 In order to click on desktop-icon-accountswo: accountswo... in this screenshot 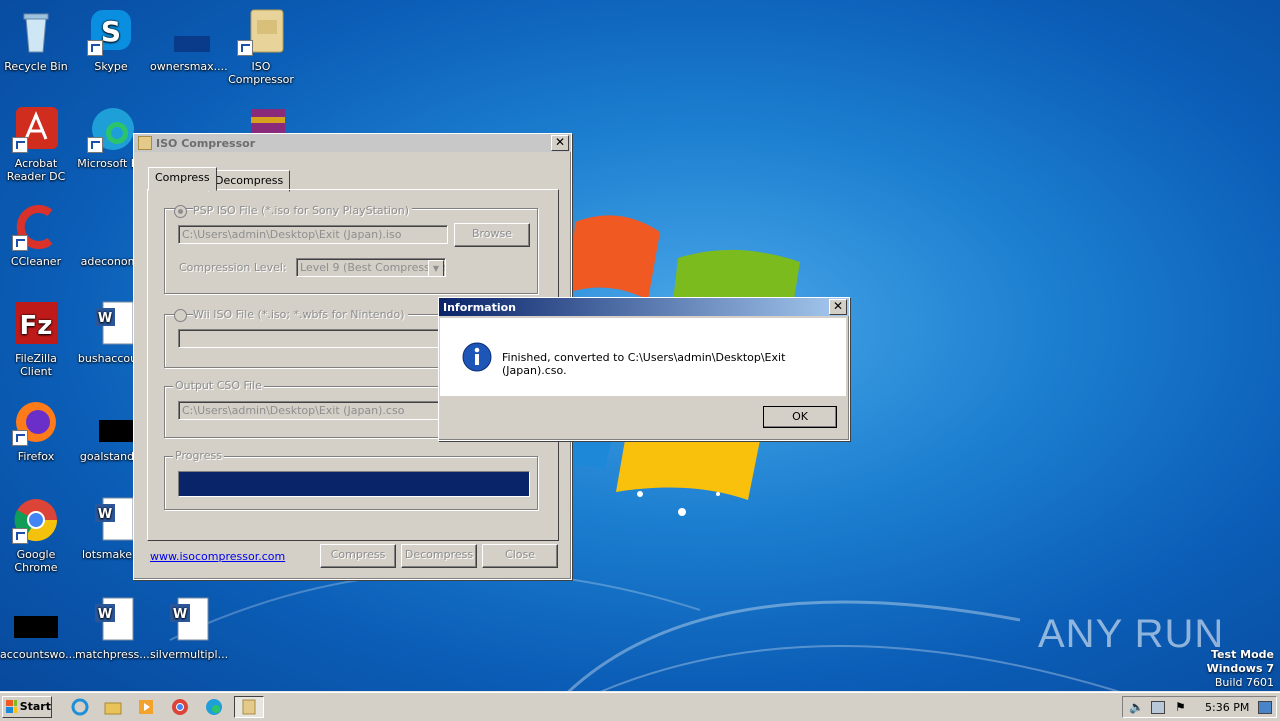, I will do `click(38, 628)`.